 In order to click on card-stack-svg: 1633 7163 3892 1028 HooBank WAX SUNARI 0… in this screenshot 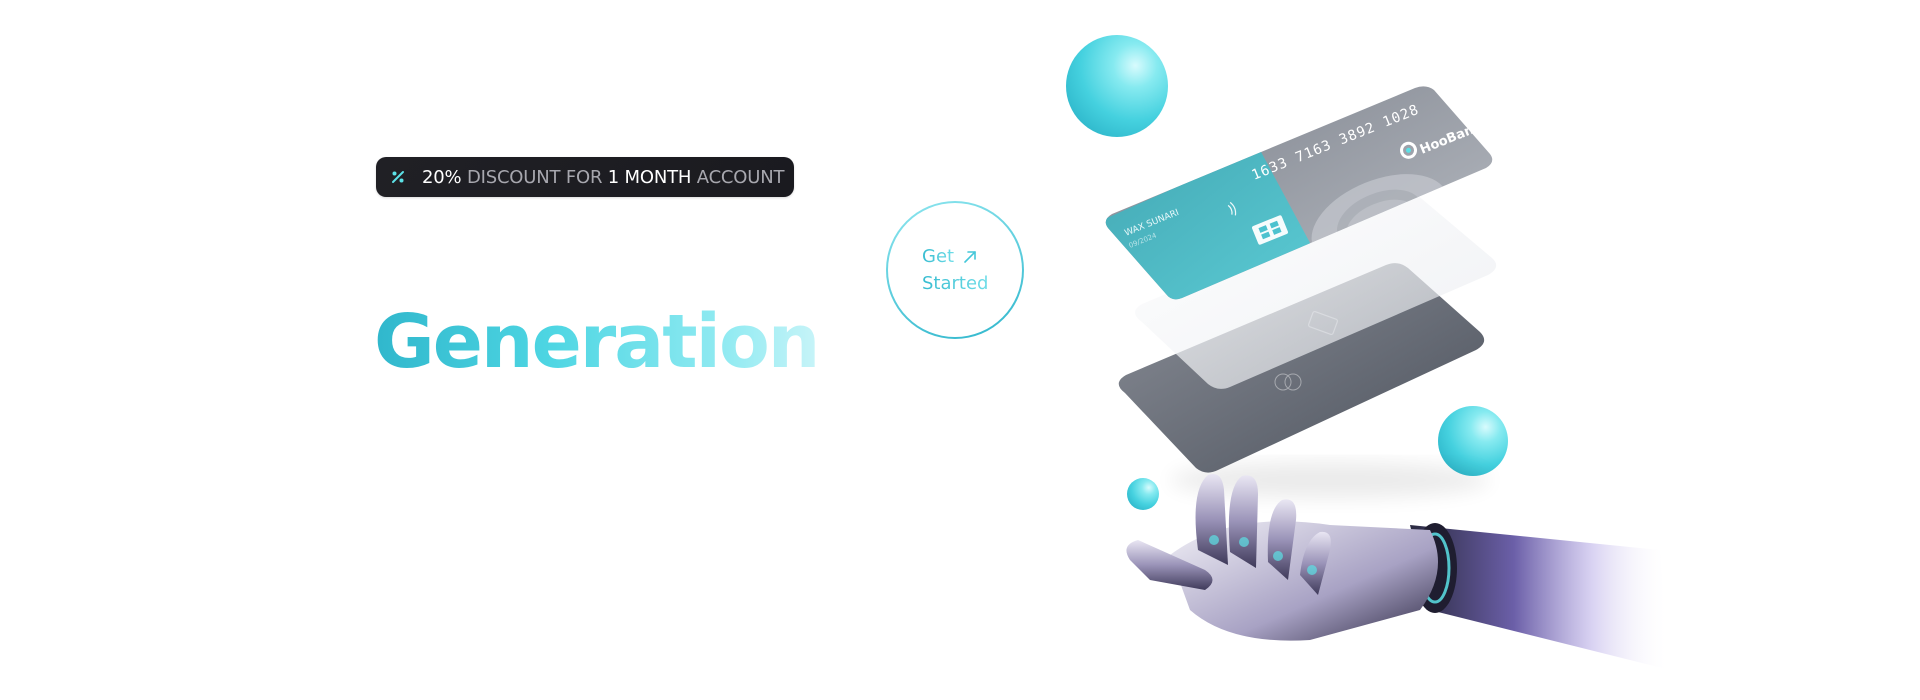, I will do `click(1301, 292)`.